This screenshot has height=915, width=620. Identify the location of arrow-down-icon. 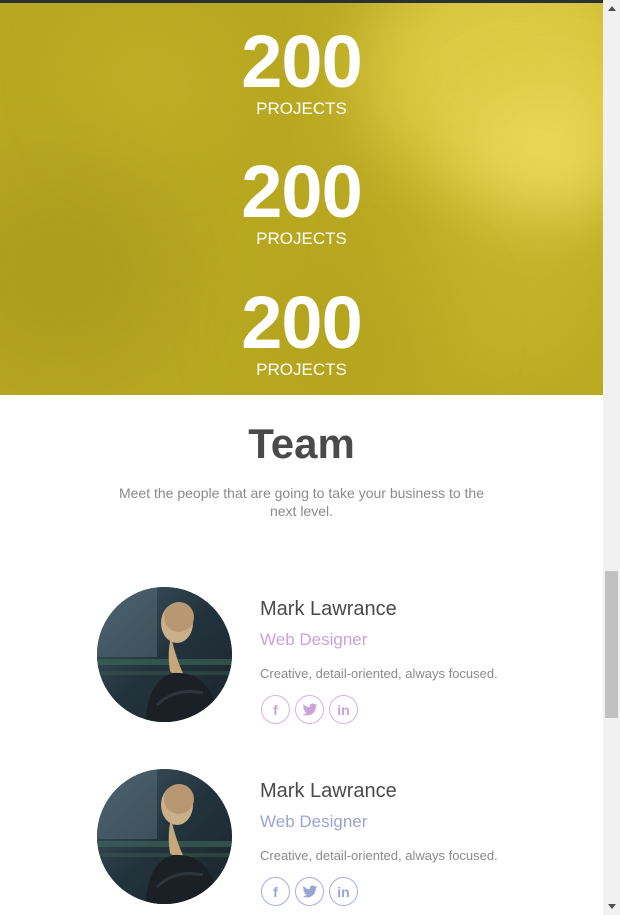
(611, 906).